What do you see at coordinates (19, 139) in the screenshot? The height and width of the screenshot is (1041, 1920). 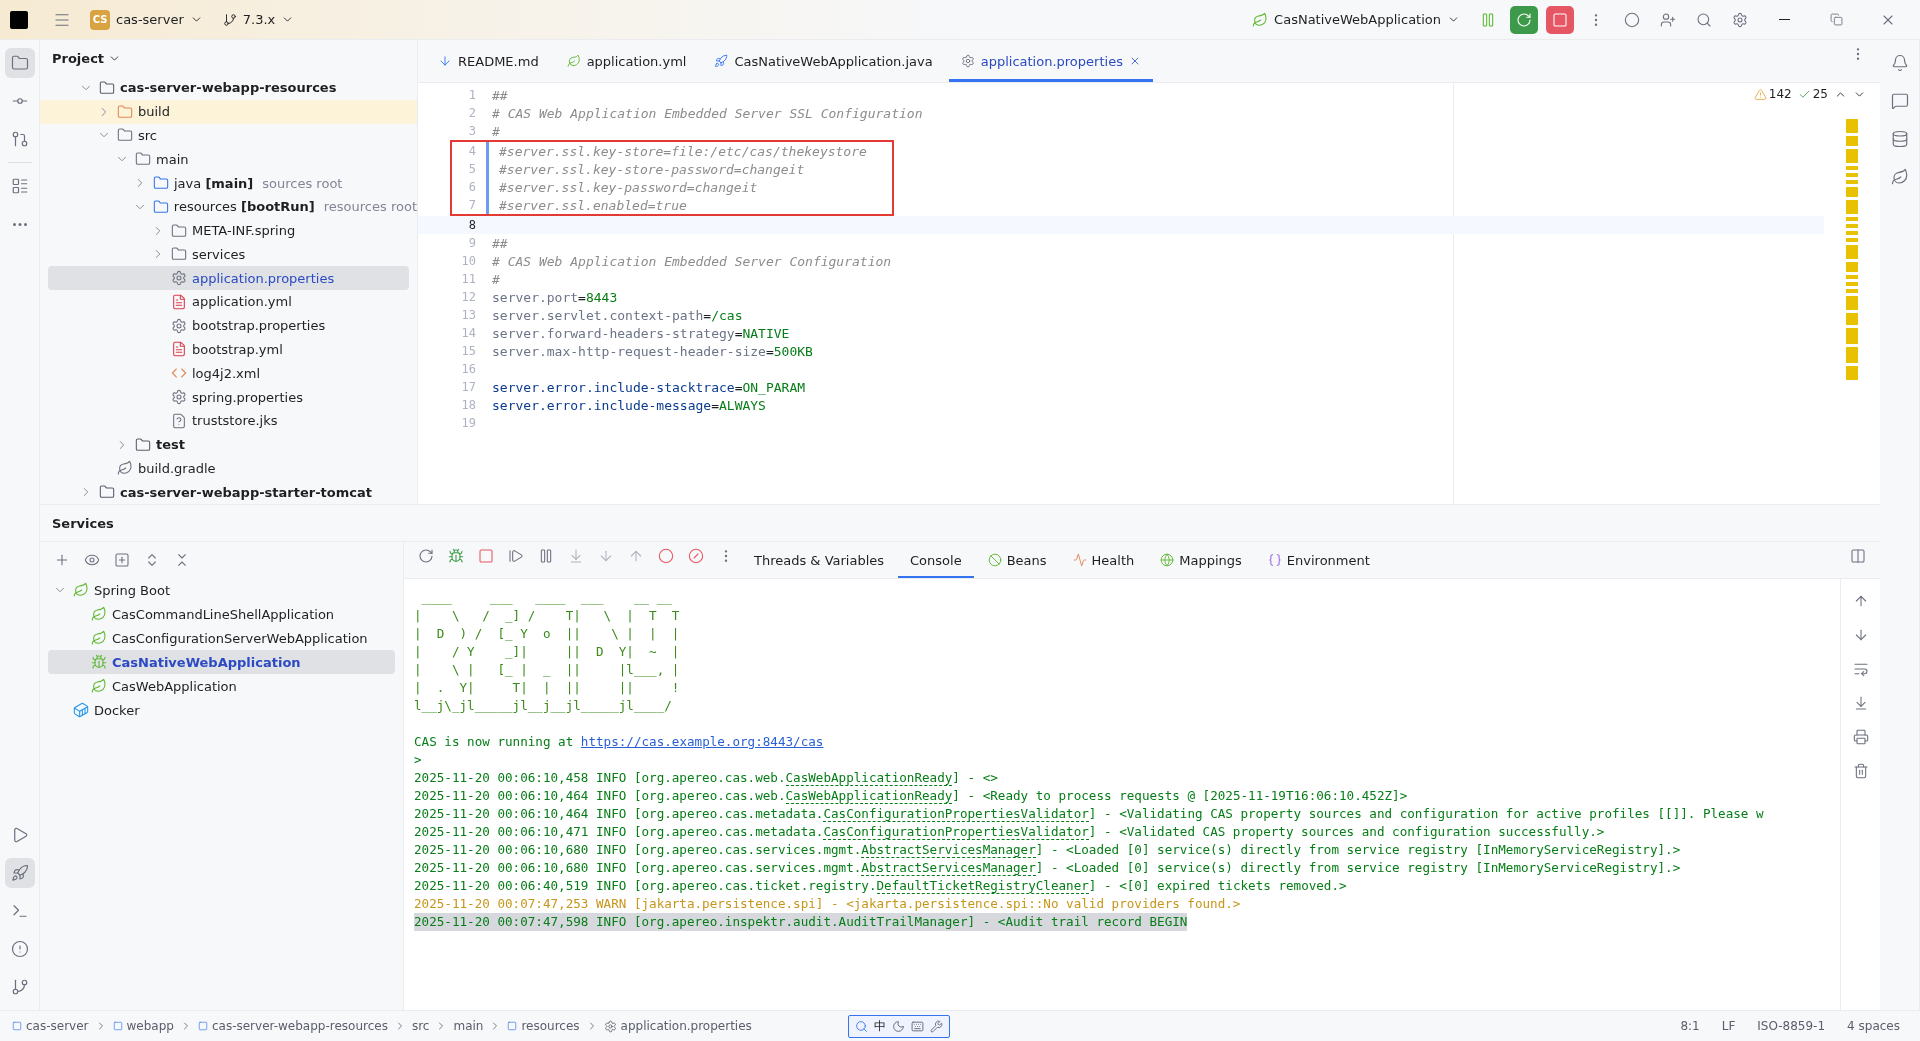 I see `pull-request-icon` at bounding box center [19, 139].